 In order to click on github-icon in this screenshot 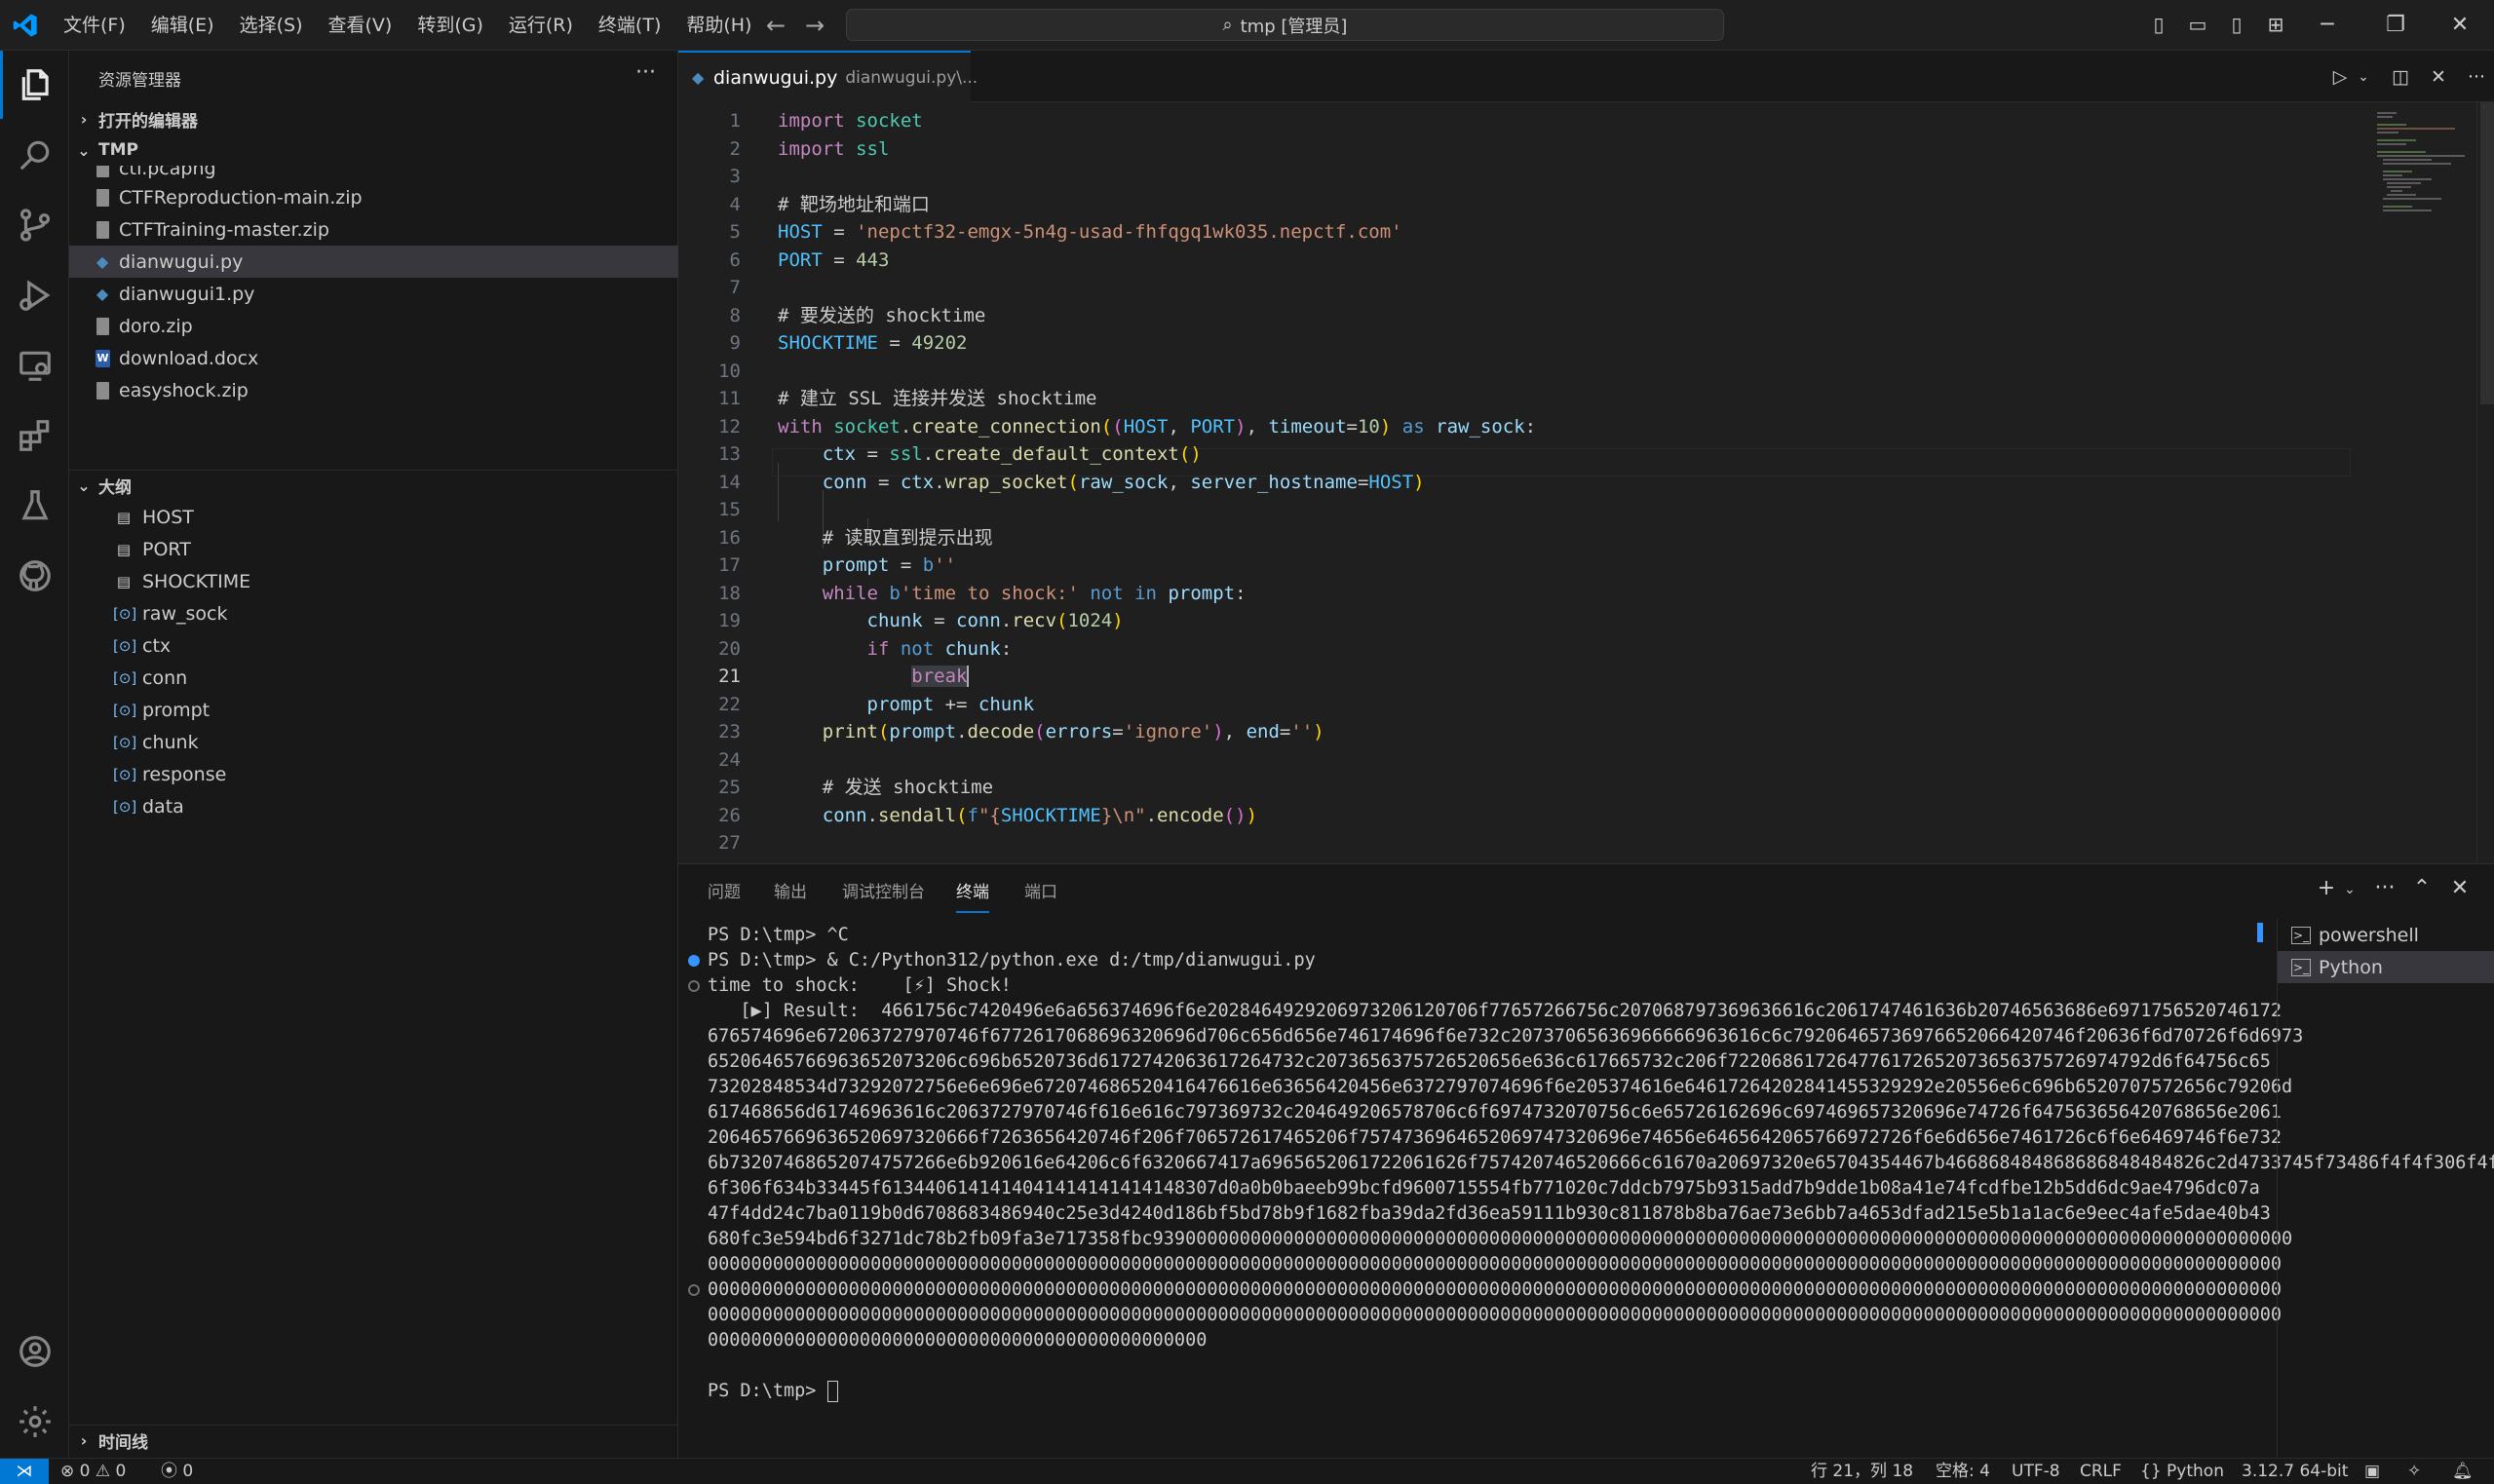, I will do `click(34, 576)`.